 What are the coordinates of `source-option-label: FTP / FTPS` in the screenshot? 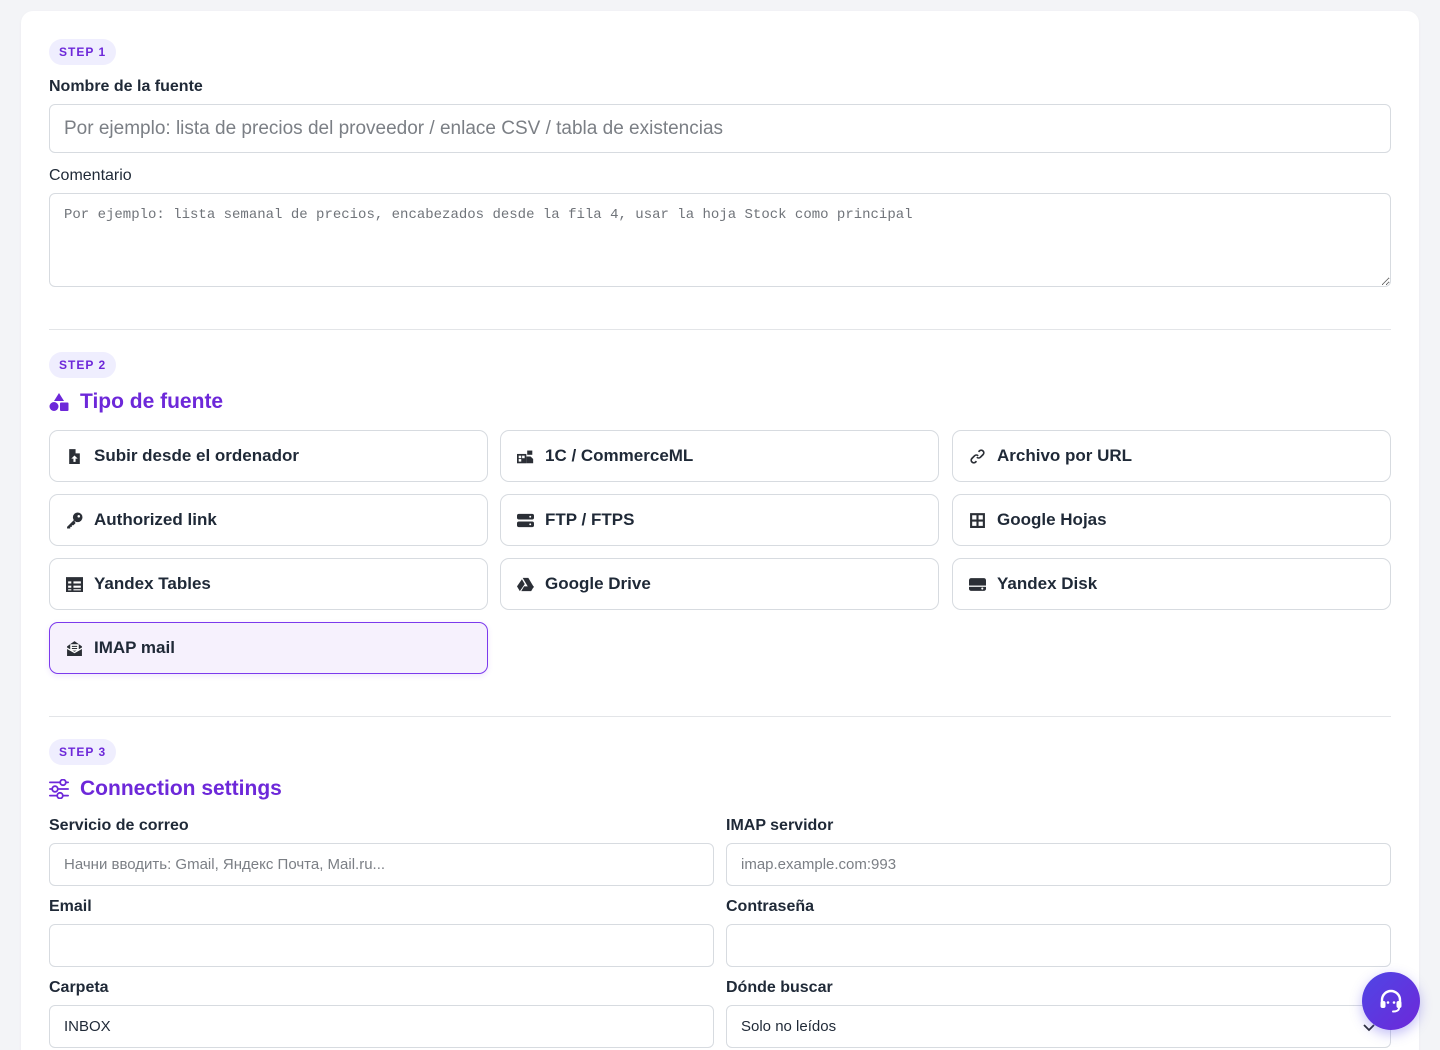 It's located at (590, 519).